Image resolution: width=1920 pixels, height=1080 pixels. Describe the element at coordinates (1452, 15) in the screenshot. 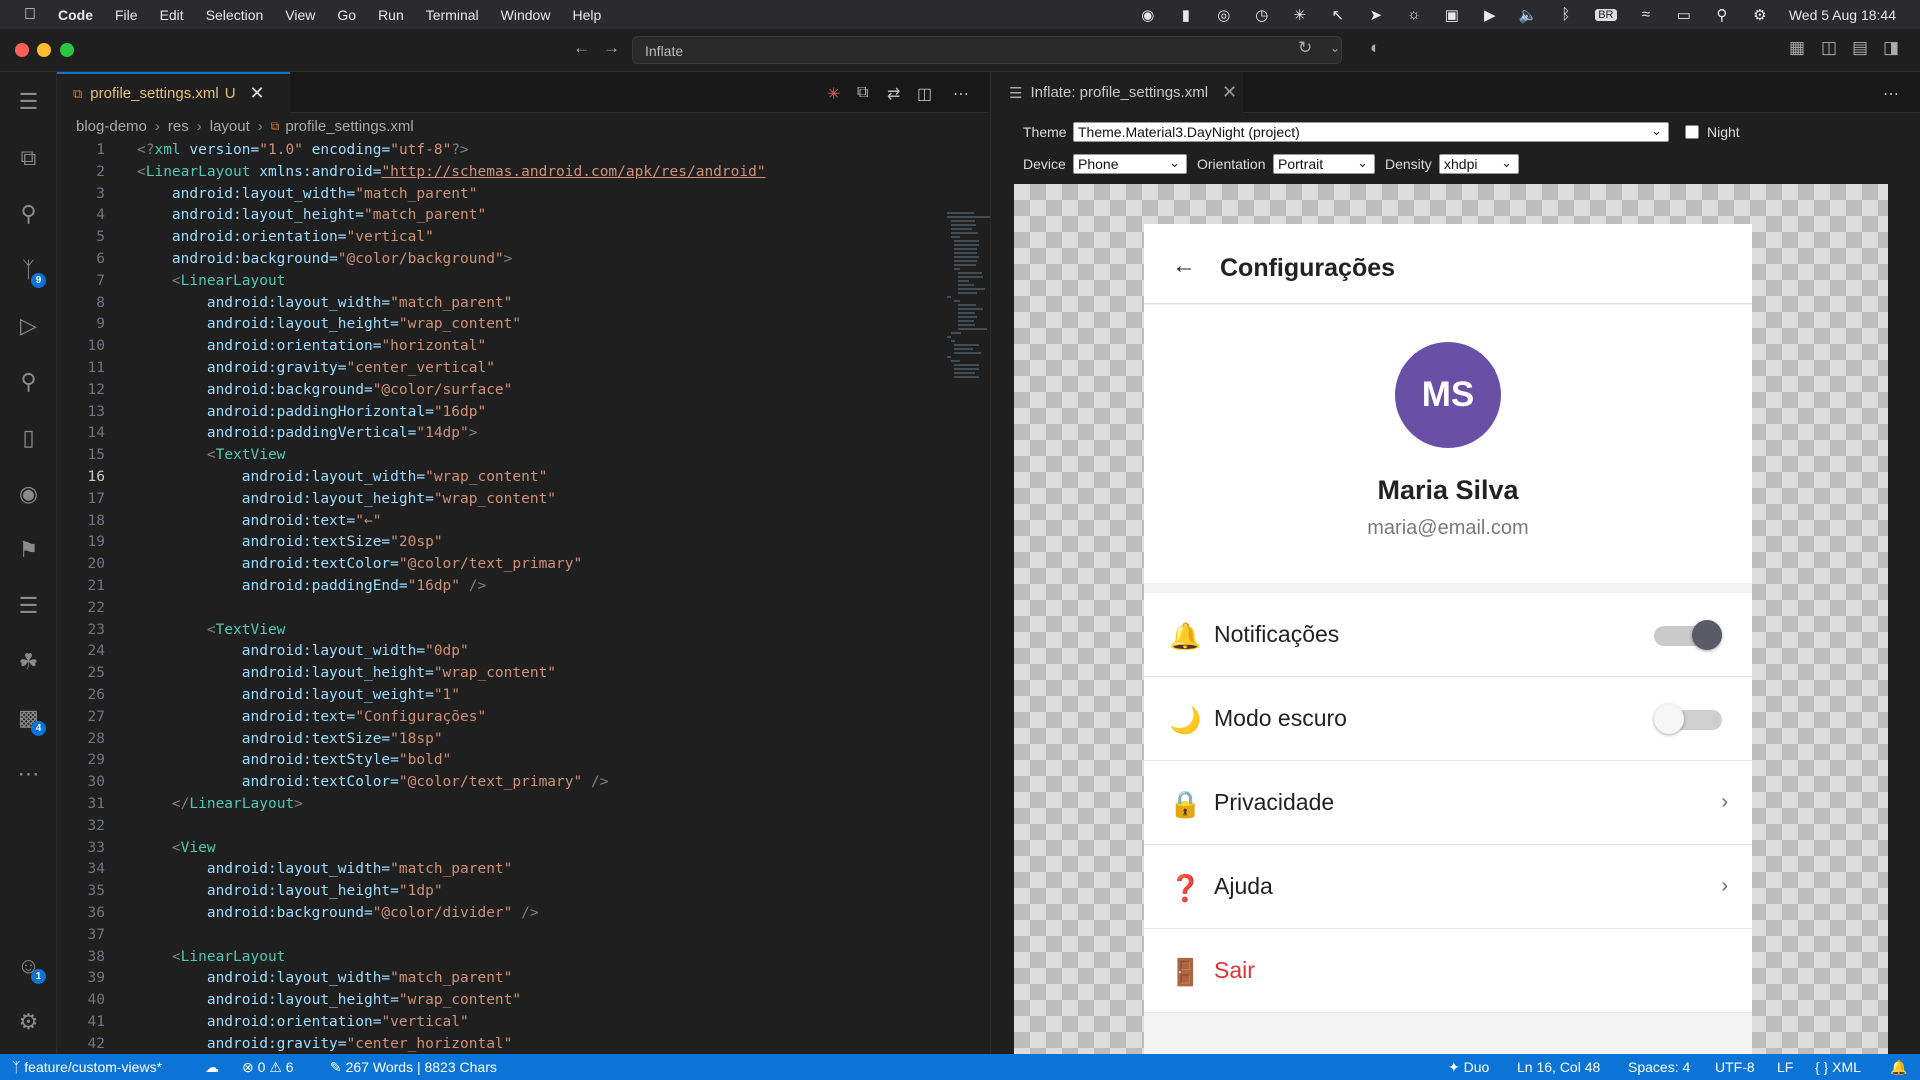

I see `display-icon: ▣` at that location.